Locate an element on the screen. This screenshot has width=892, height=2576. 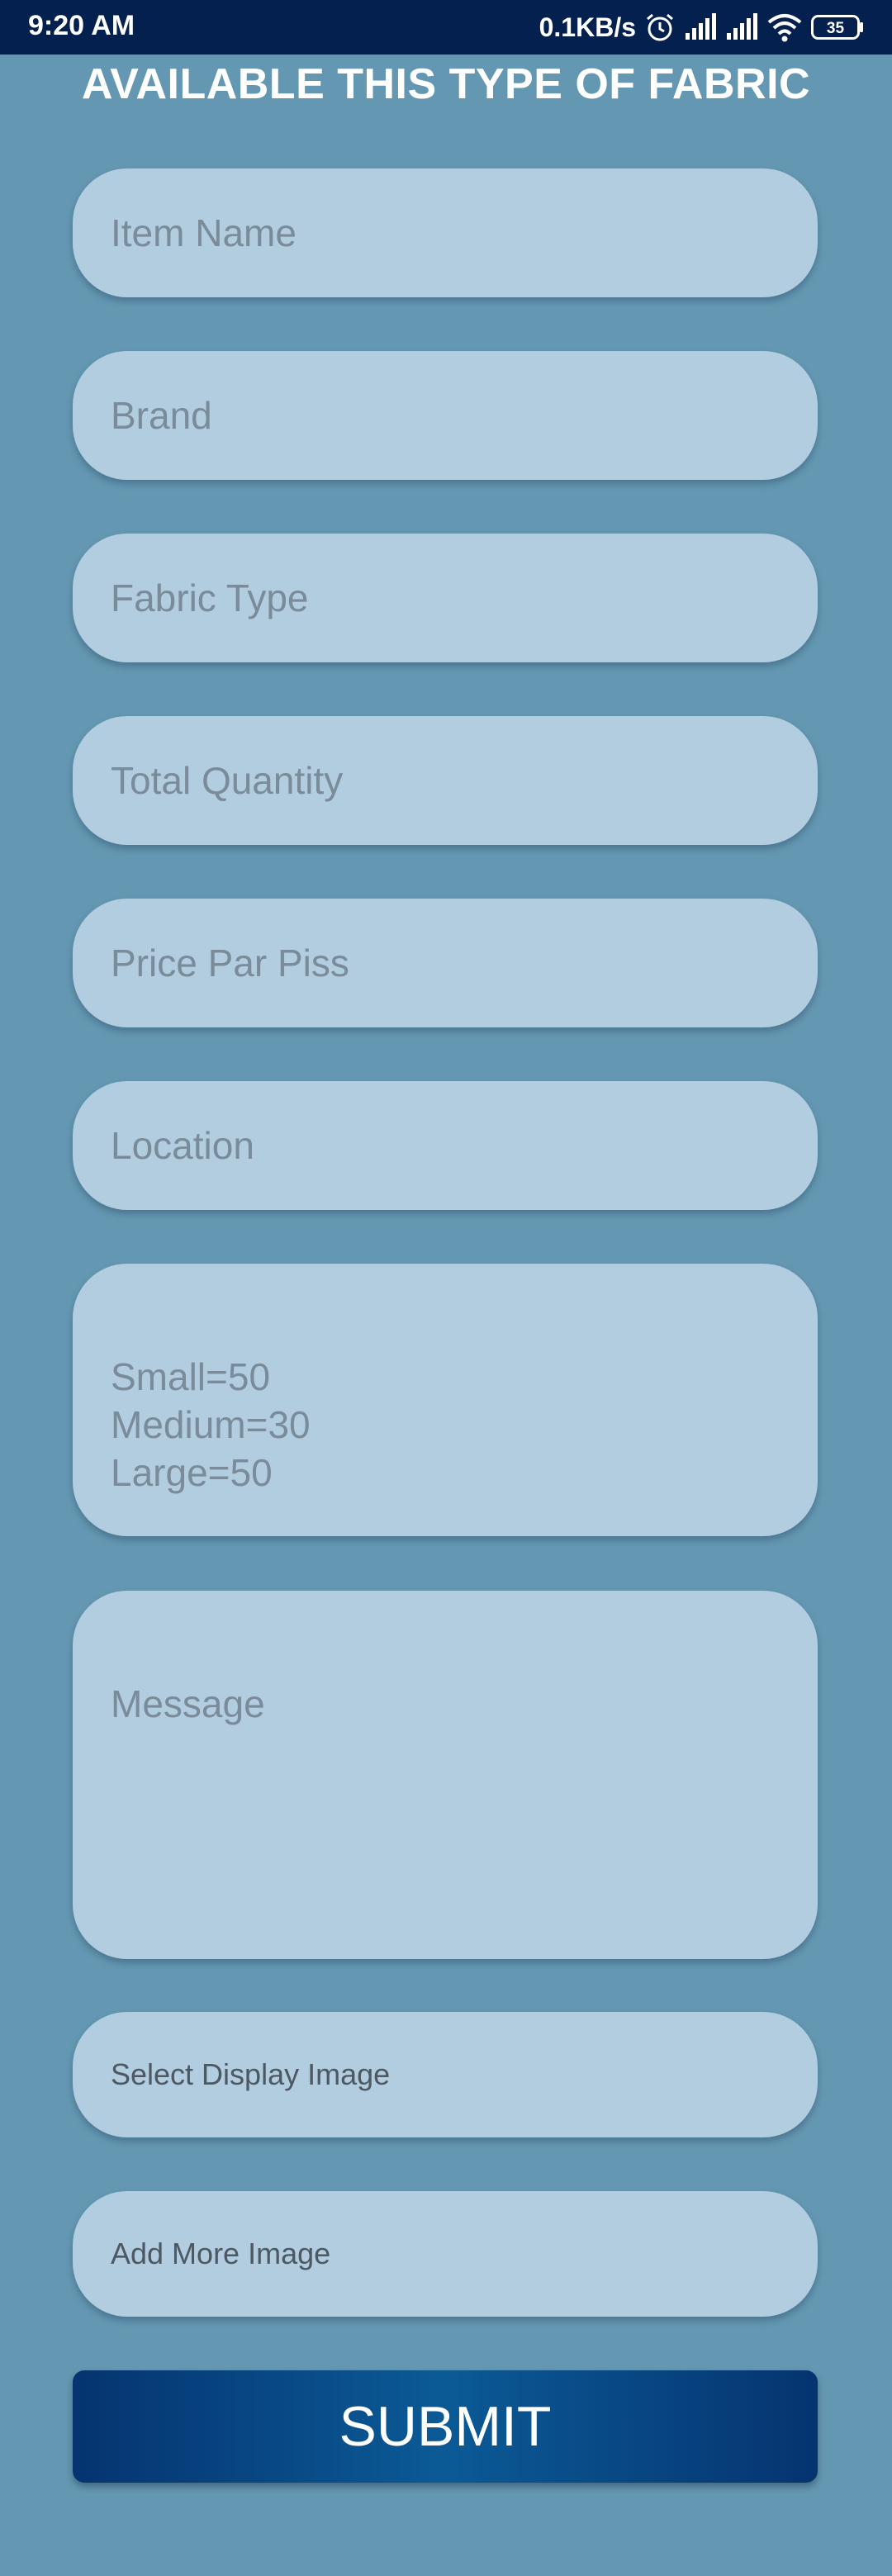
add-more-image-button: Add More Image is located at coordinates (445, 2254).